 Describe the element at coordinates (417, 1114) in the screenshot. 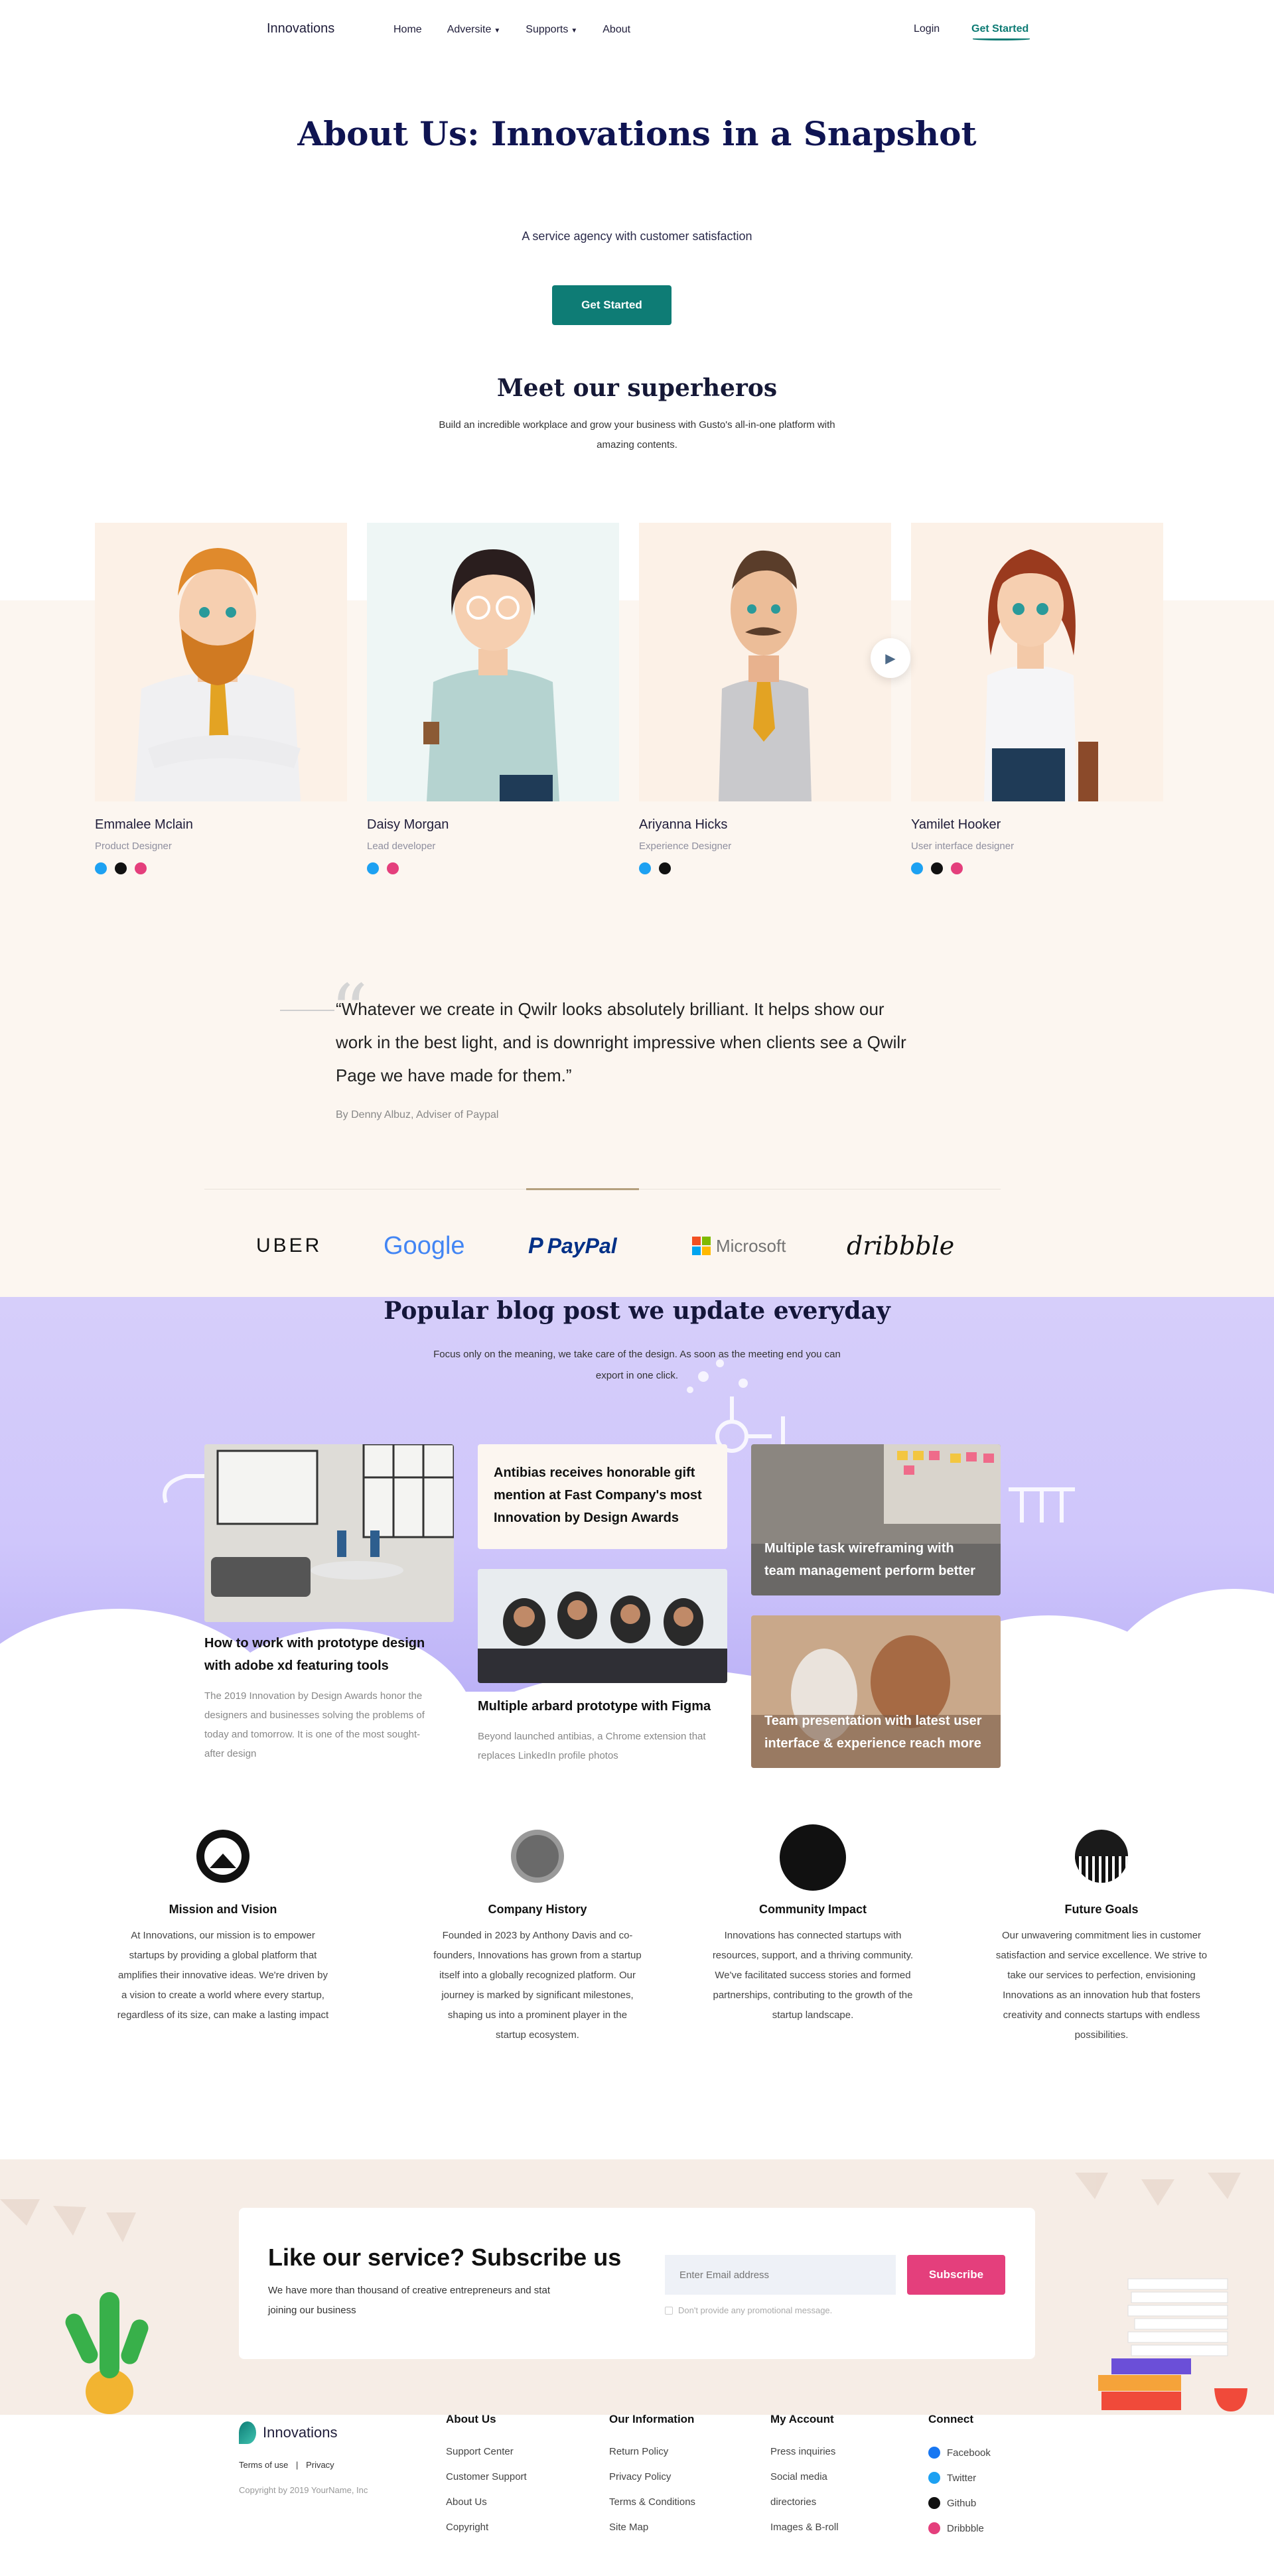

I see `testimonial-author: By Denny Albuz, Adviser of Paypal` at that location.